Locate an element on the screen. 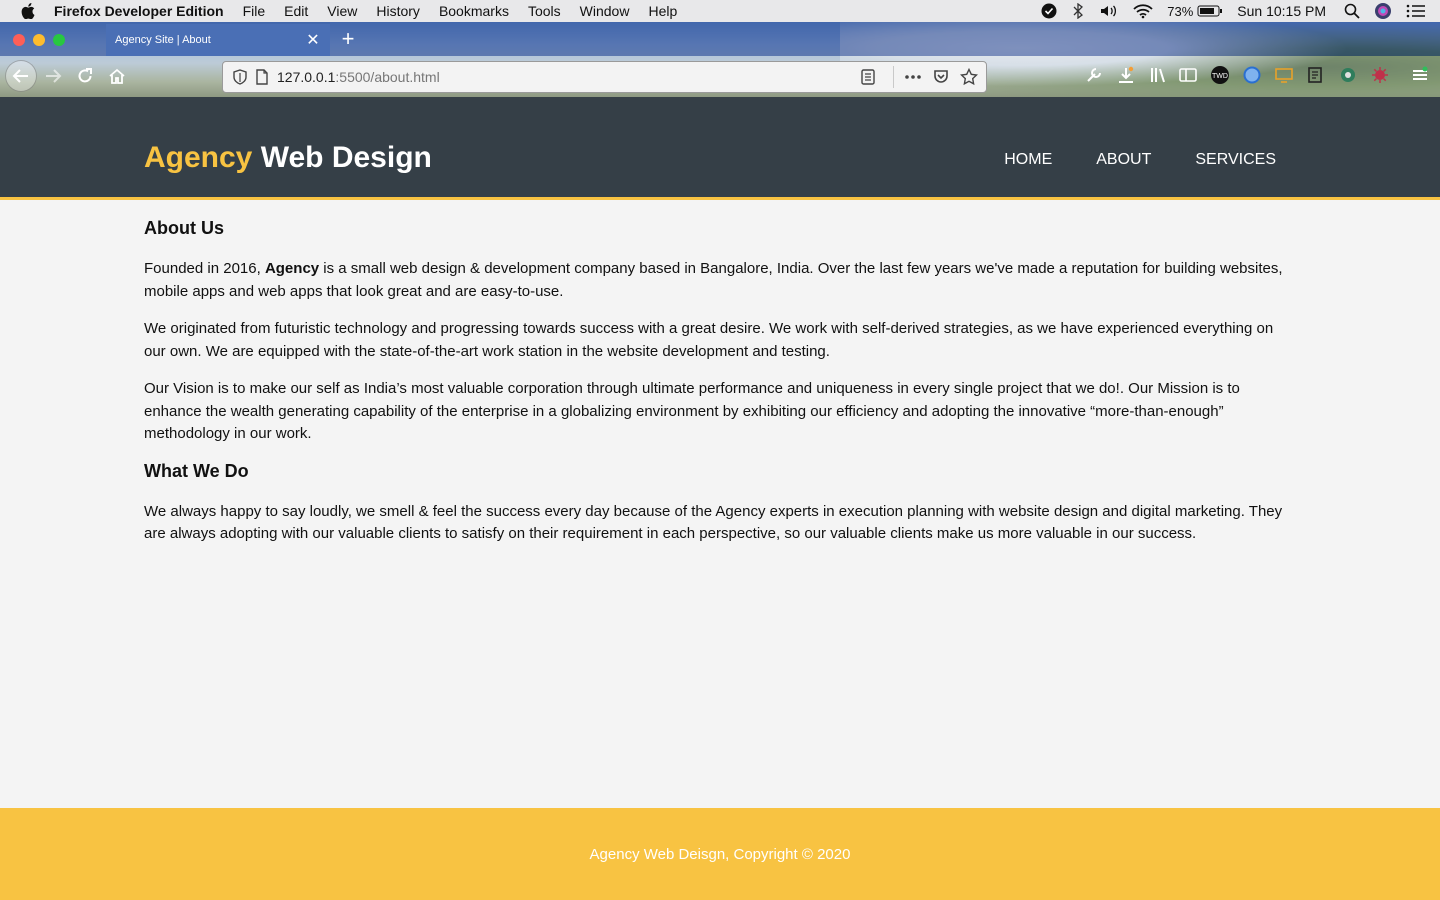 This screenshot has width=1440, height=900. menu-bookmarks: Bookmarks is located at coordinates (474, 11).